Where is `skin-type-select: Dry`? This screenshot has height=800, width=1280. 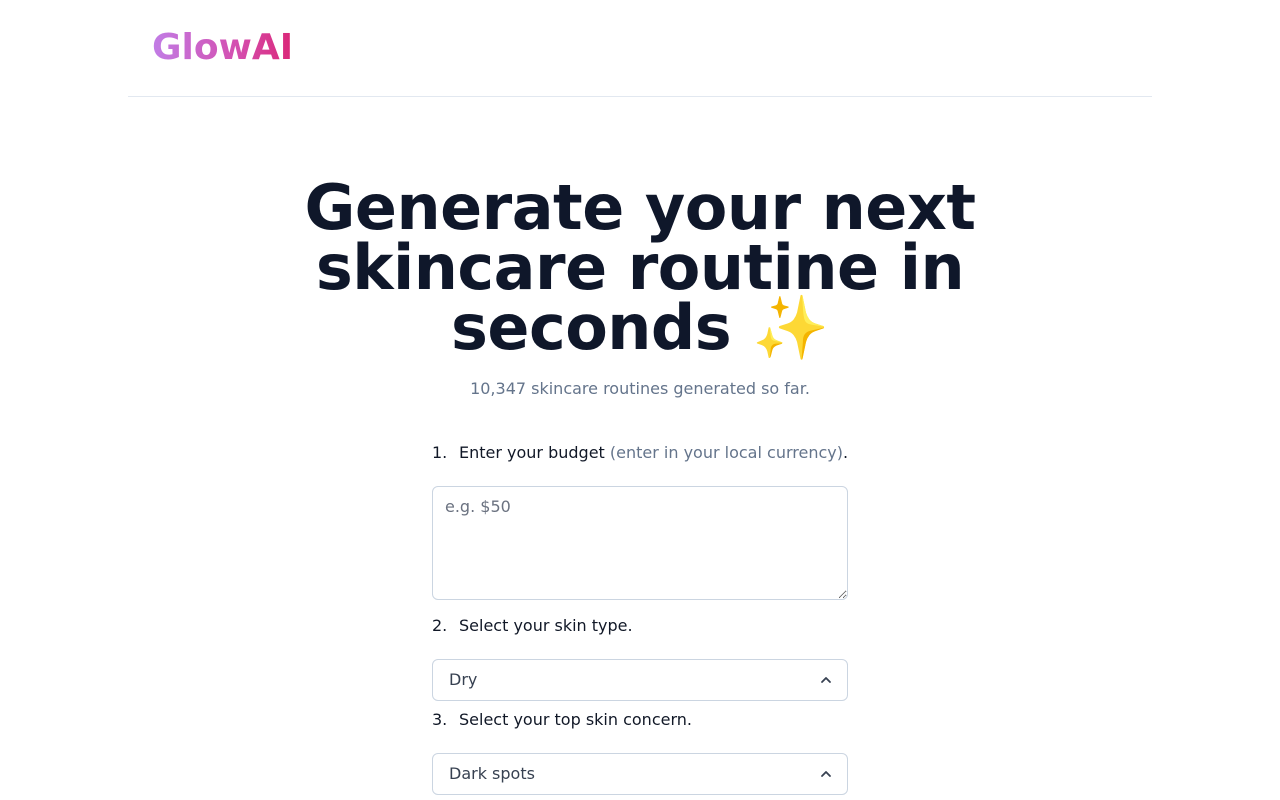
skin-type-select: Dry is located at coordinates (640, 680).